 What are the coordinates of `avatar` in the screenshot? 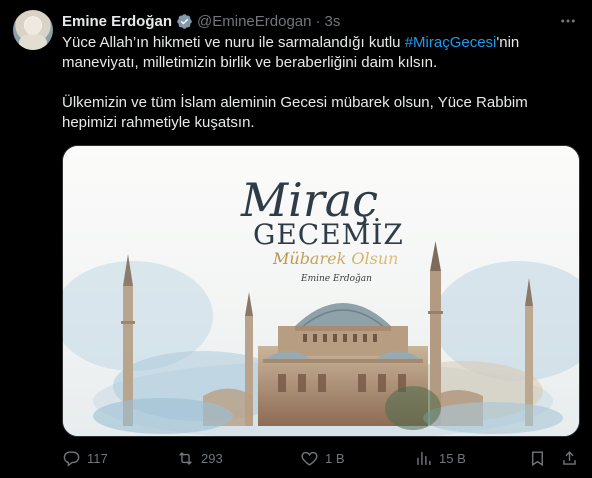 It's located at (33, 30).